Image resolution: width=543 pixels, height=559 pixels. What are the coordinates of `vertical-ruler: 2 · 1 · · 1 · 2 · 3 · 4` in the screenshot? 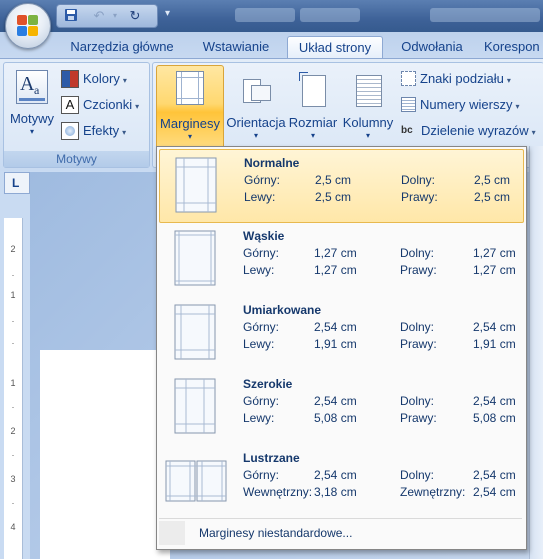 It's located at (13, 388).